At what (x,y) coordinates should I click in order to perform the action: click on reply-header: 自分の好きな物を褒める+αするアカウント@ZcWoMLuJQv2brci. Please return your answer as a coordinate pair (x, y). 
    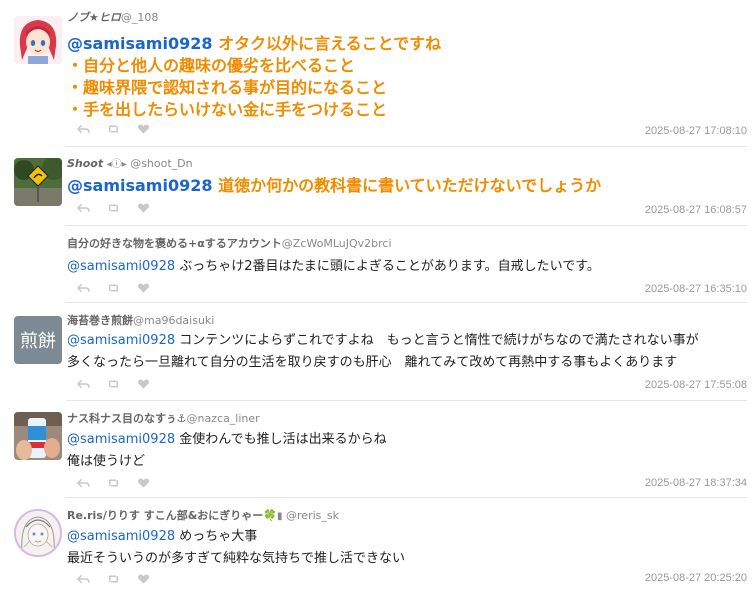
    Looking at the image, I should click on (229, 243).